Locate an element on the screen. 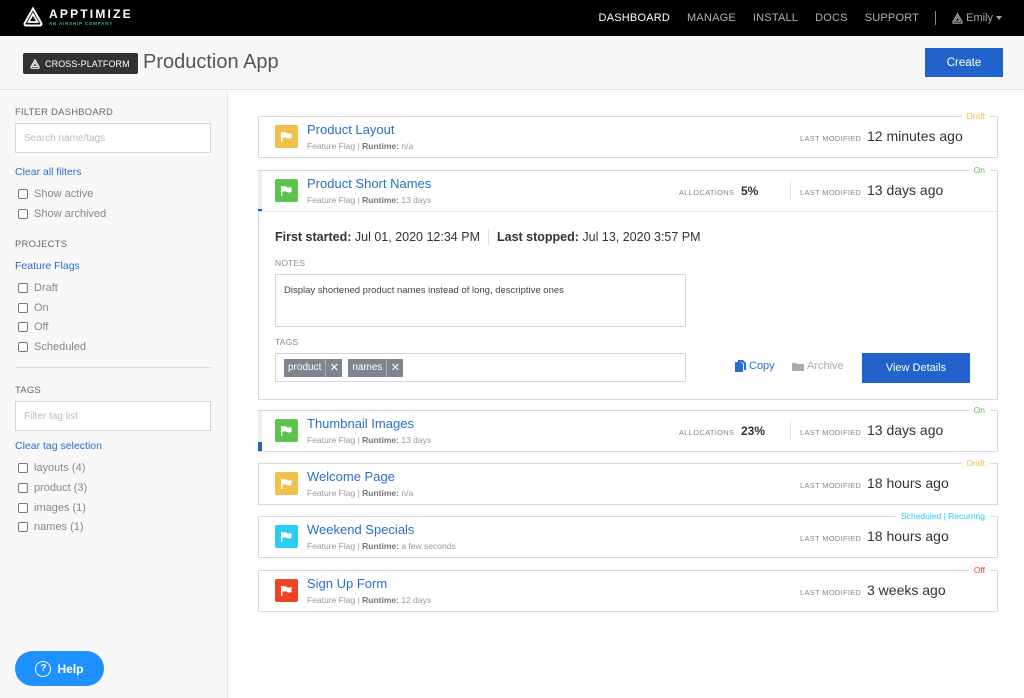  draft-checkbox: Draft is located at coordinates (38, 288).